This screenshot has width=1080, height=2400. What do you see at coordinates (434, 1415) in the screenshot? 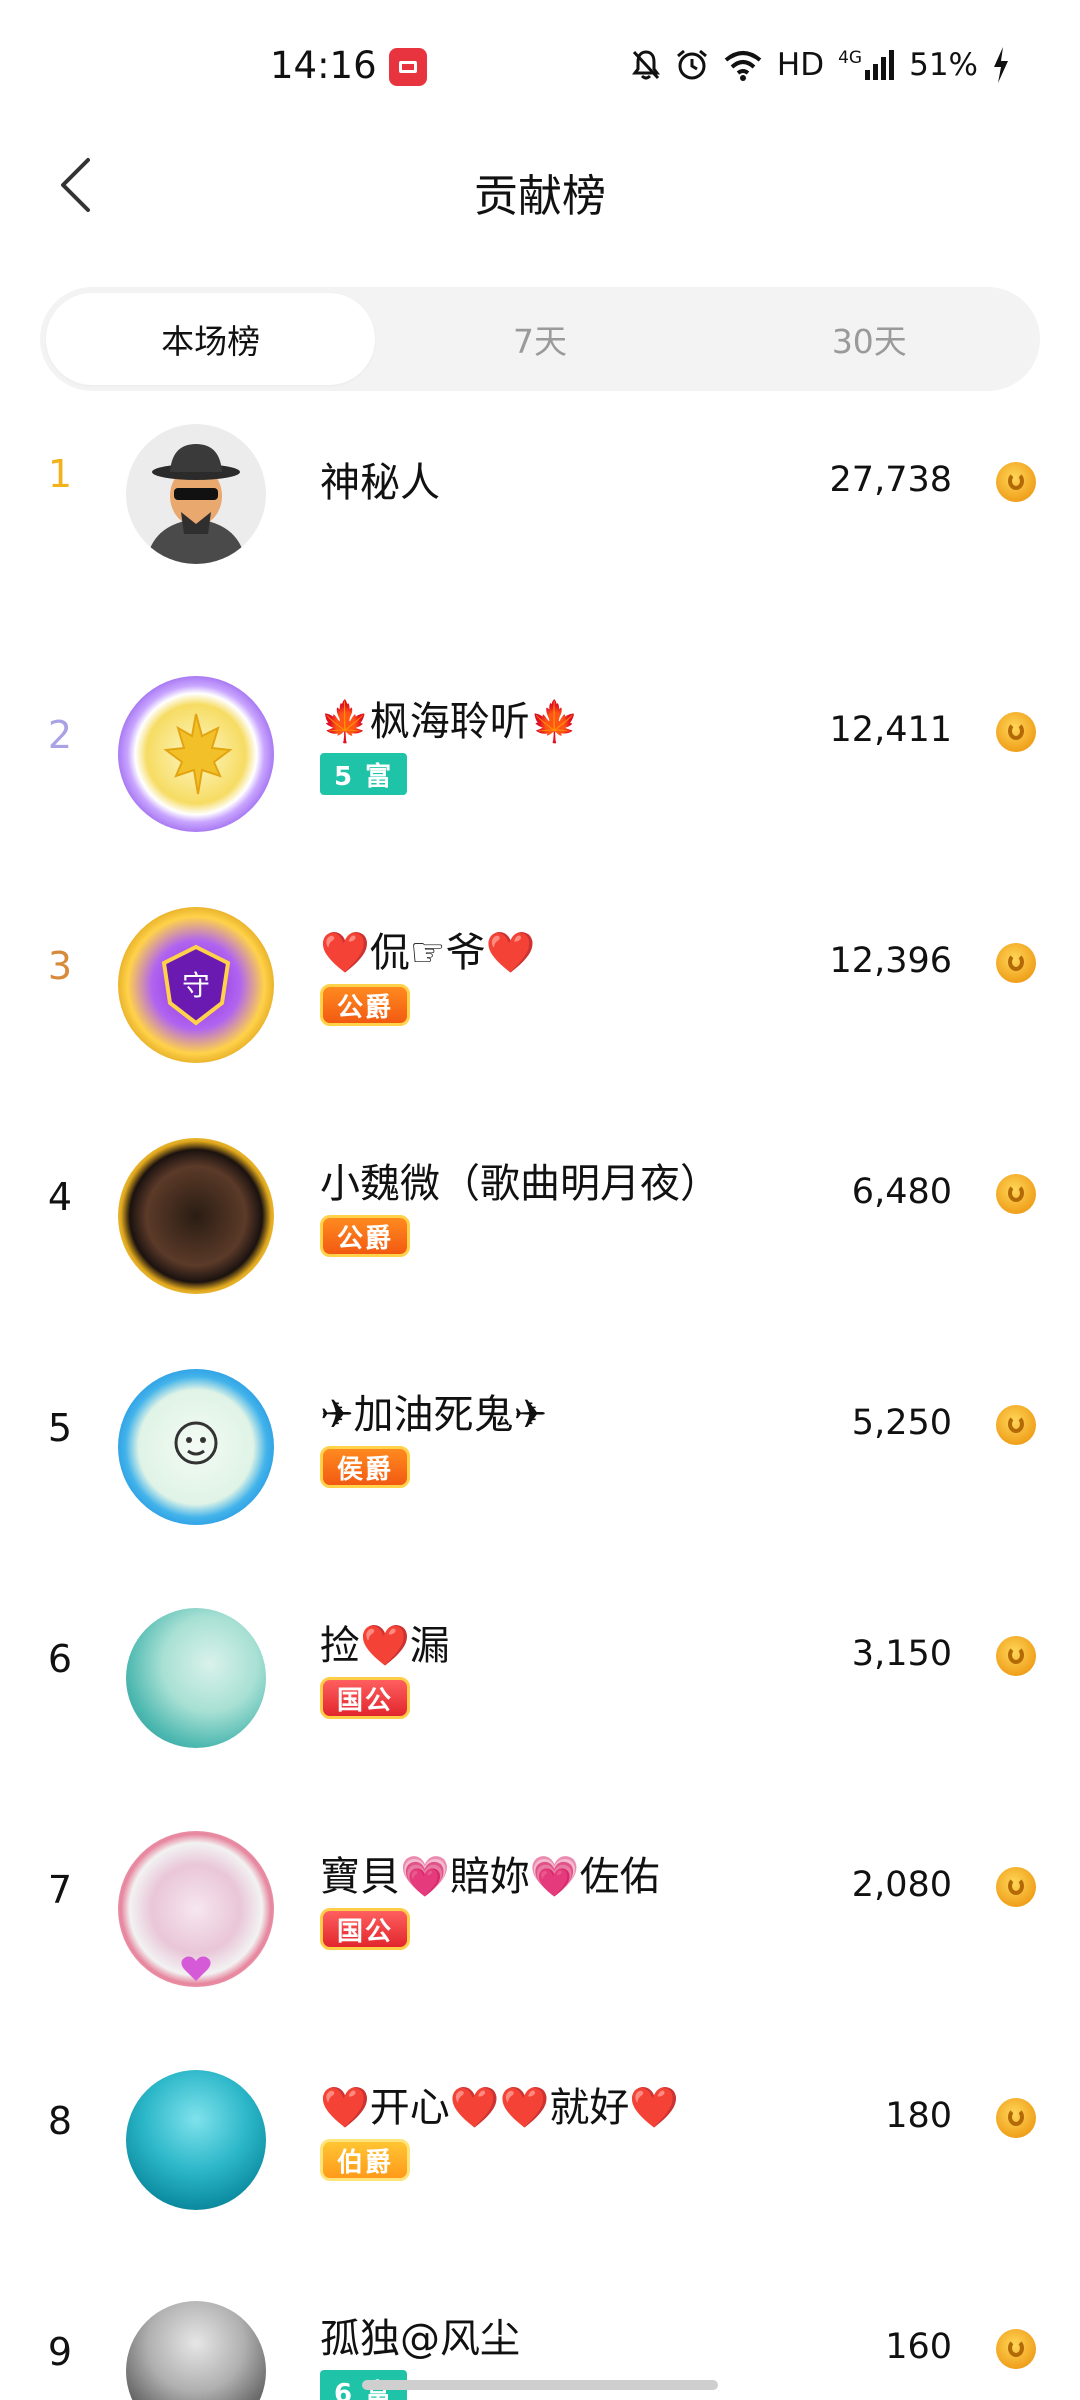
I see `user-name: ✈加油死鬼✈` at bounding box center [434, 1415].